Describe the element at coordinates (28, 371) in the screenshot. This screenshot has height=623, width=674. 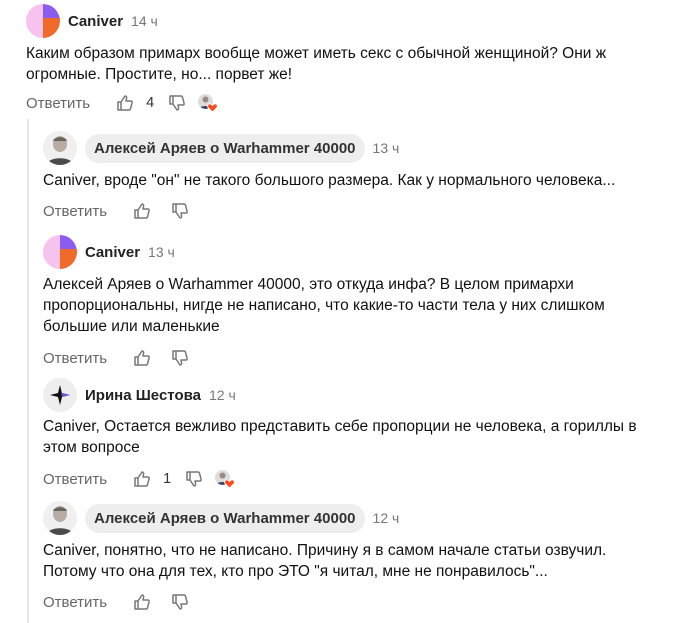
I see `thread-line` at that location.